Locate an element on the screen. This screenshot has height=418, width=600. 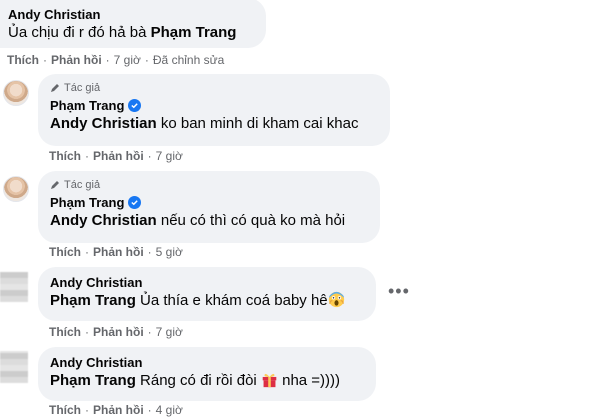
gift-icon is located at coordinates (269, 382).